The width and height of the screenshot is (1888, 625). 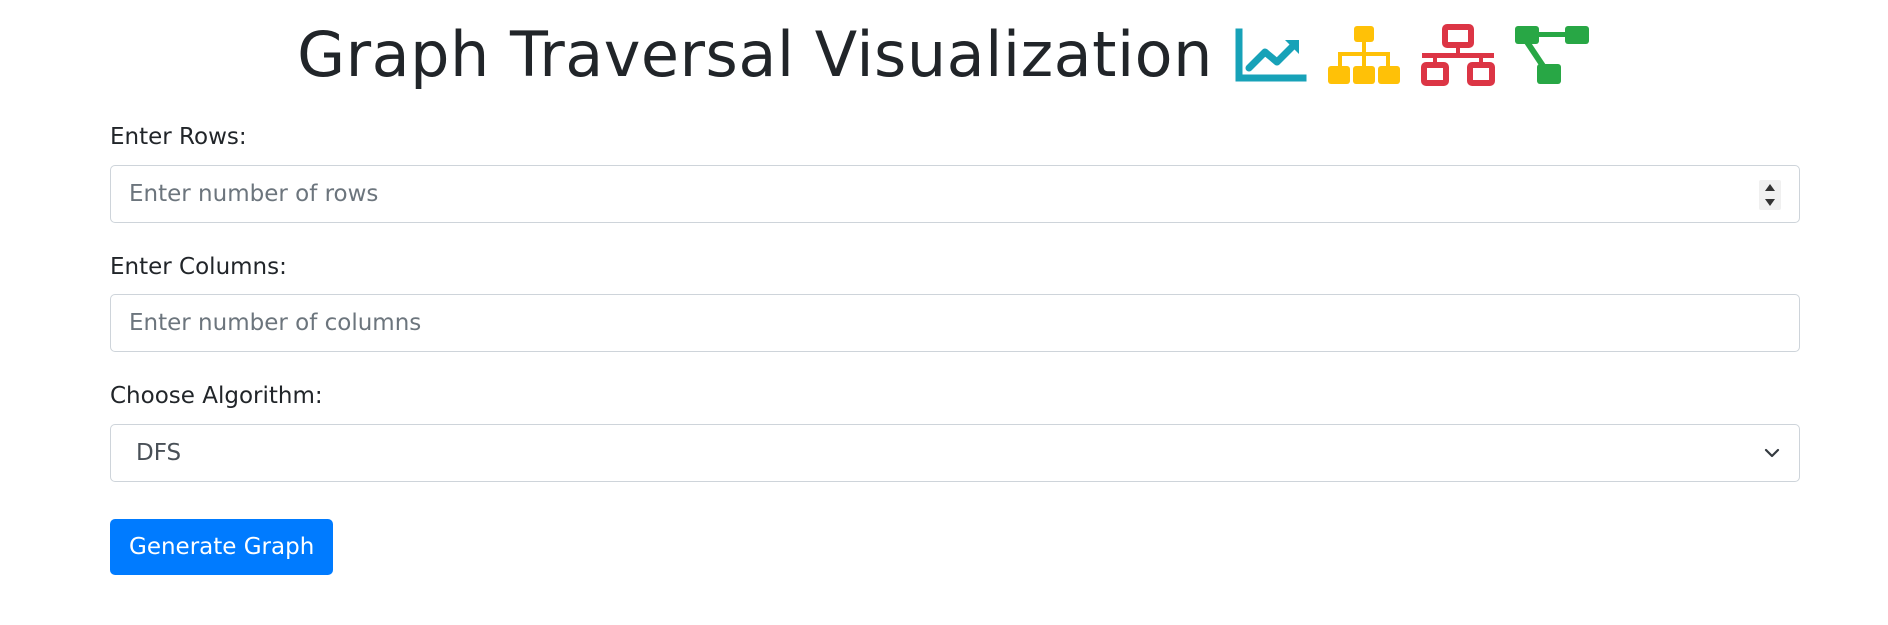 I want to click on chart-line-icon, so click(x=1270, y=55).